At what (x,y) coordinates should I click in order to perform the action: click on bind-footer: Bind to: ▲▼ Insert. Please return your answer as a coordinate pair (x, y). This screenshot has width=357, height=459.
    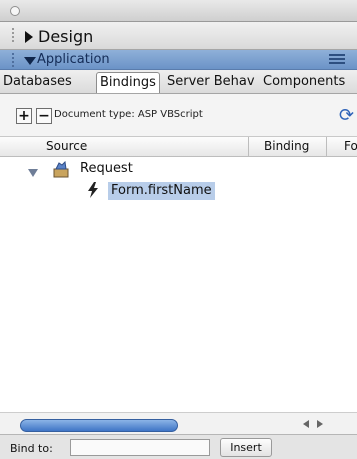
    Looking at the image, I should click on (178, 446).